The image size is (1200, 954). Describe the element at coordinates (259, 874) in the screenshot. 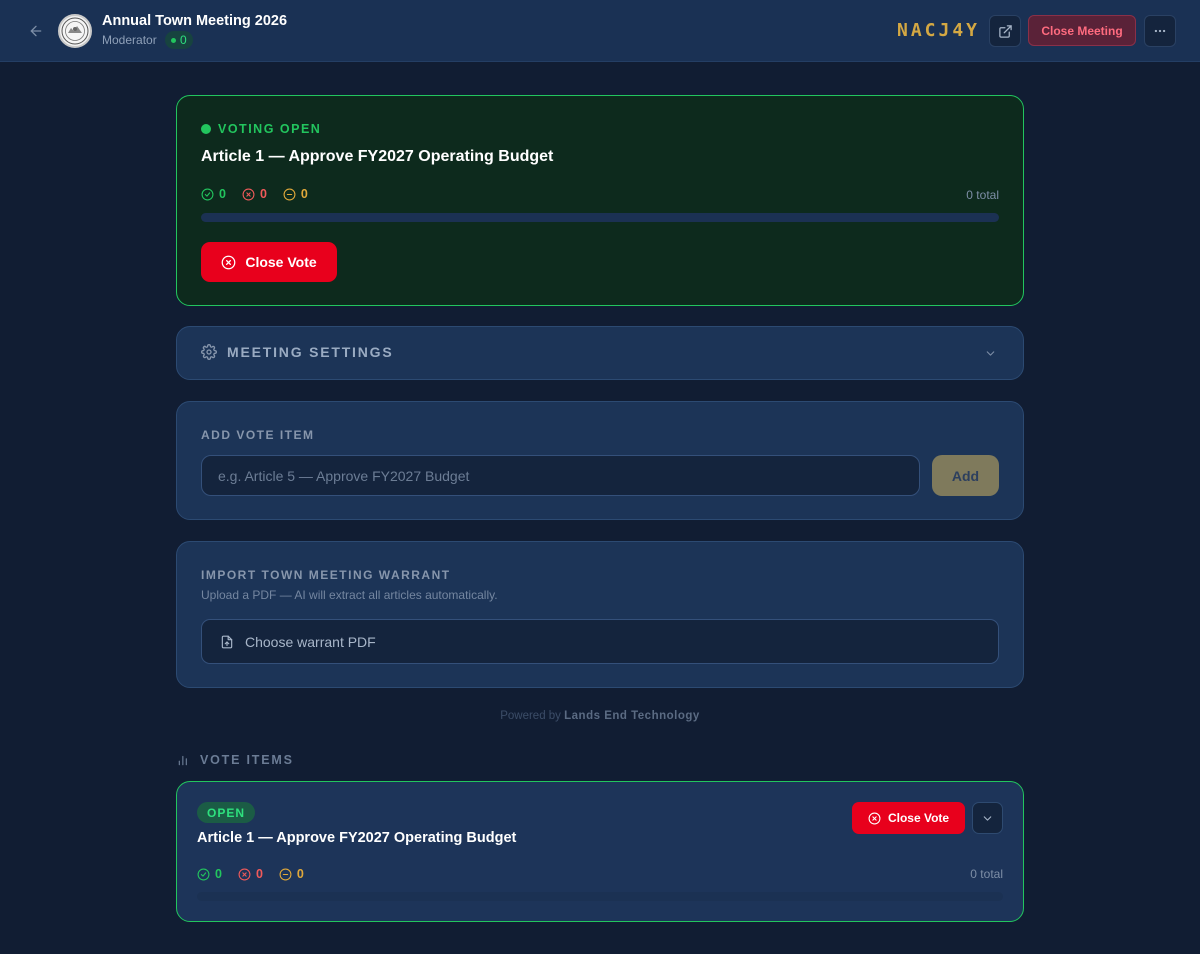

I see `item-no-count-value: 0` at that location.